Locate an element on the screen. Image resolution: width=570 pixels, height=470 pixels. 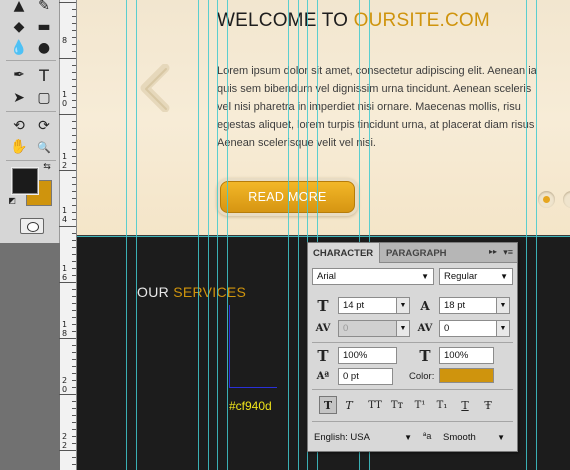
vertical-scale-field: 100% is located at coordinates (367, 355).